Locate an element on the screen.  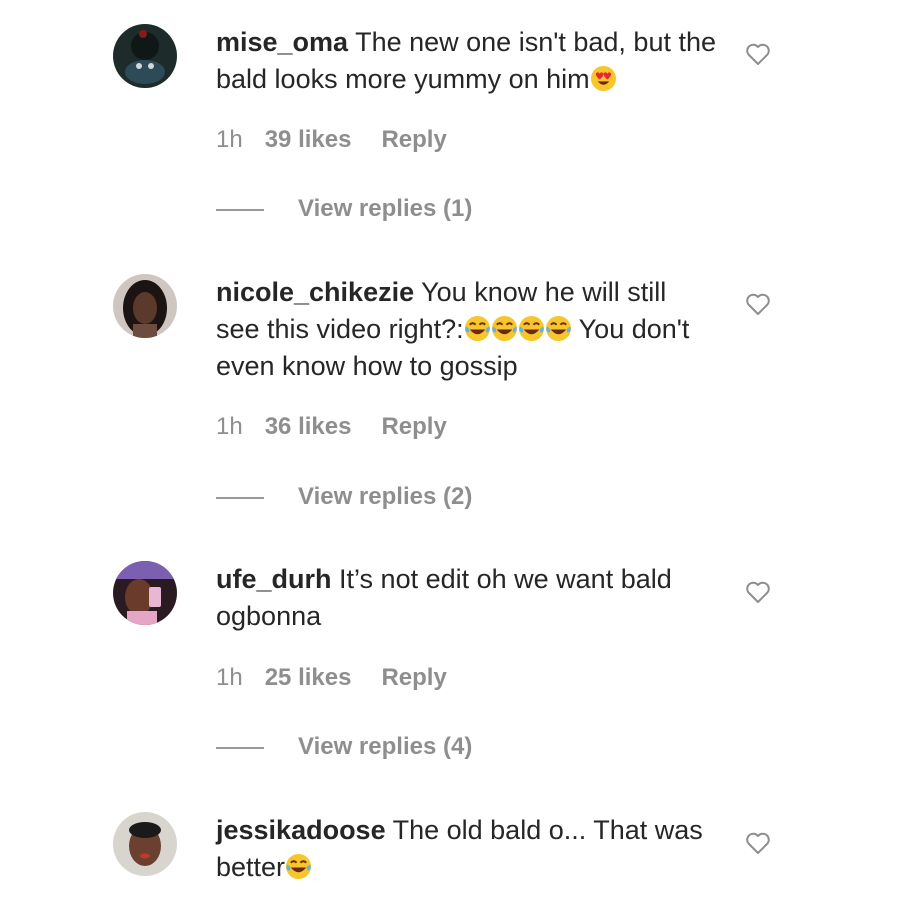
comment-meta: 1h 36 likes Reply is located at coordinates (331, 427).